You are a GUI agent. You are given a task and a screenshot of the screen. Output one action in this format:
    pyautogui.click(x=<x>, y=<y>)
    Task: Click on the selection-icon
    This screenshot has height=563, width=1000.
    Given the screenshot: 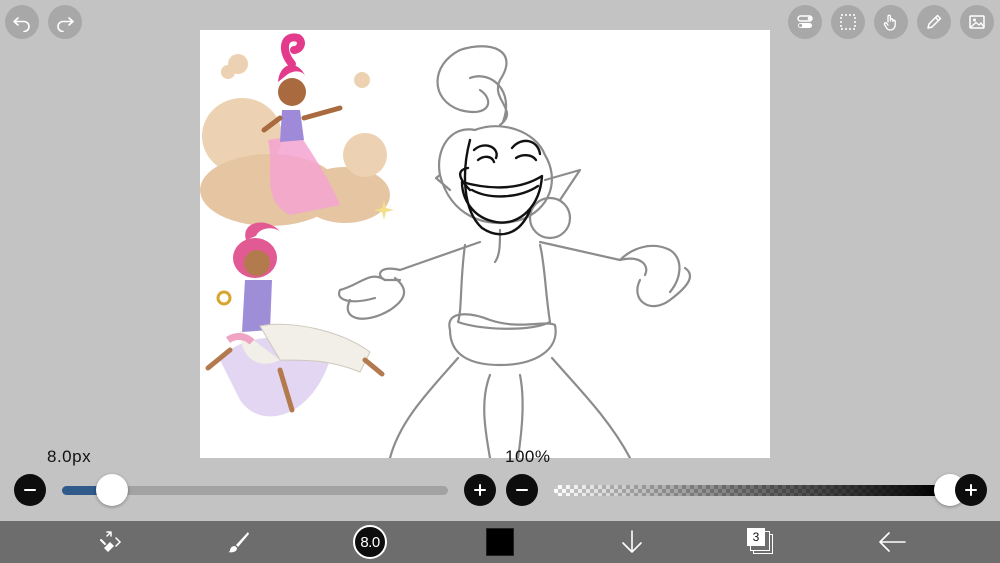 What is the action you would take?
    pyautogui.click(x=848, y=22)
    